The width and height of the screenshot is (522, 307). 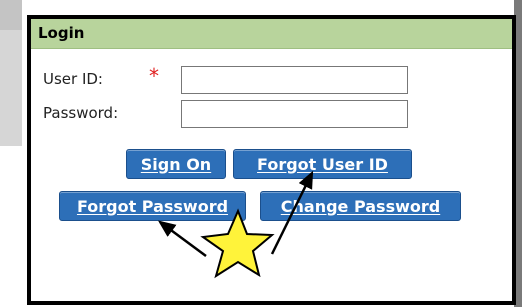 I want to click on annotation-overlay, so click(x=235, y=224).